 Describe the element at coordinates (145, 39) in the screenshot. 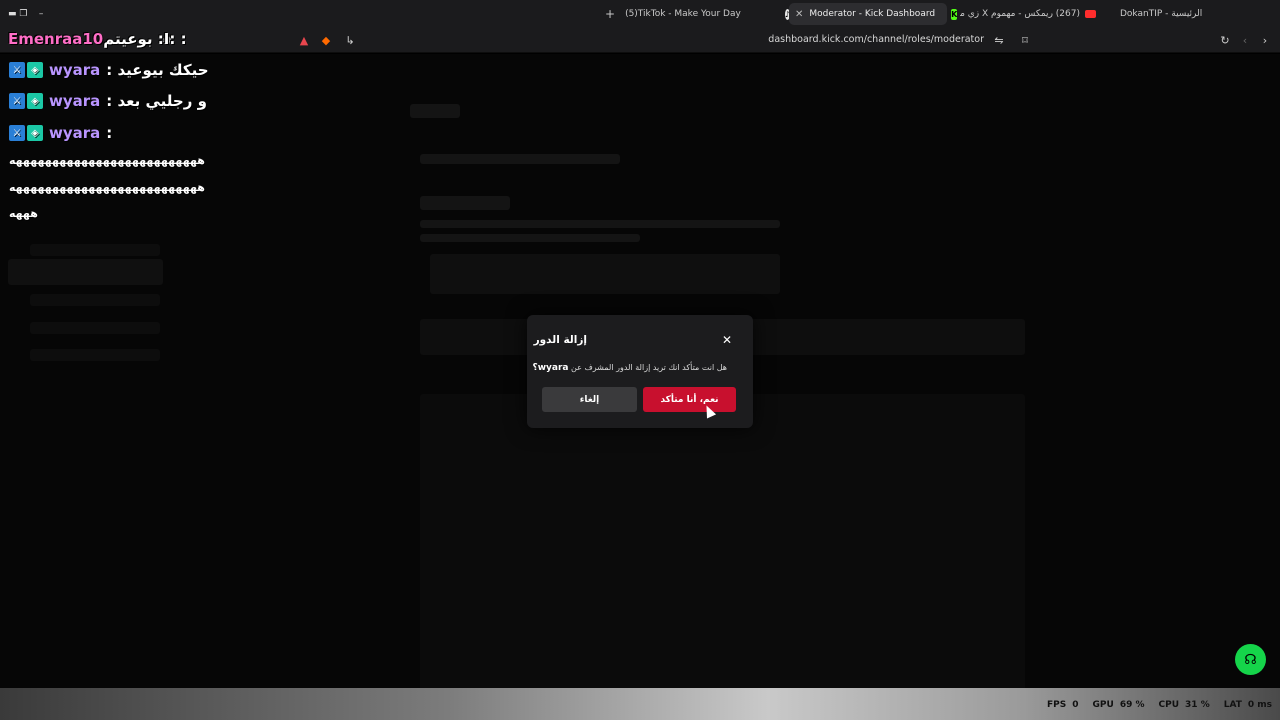

I see `streamer-suffix: بوعيتم :I: :` at that location.